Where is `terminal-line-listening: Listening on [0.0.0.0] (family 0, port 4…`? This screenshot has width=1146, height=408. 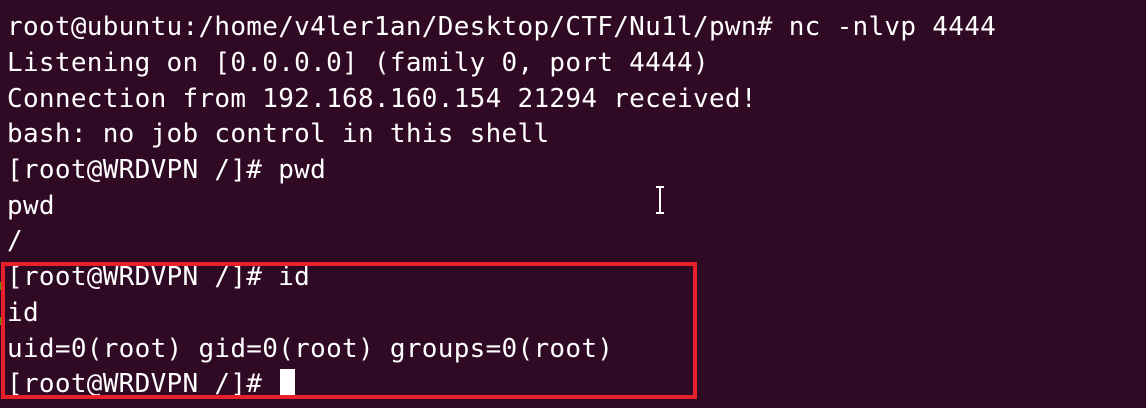 terminal-line-listening: Listening on [0.0.0.0] (family 0, port 4… is located at coordinates (358, 63).